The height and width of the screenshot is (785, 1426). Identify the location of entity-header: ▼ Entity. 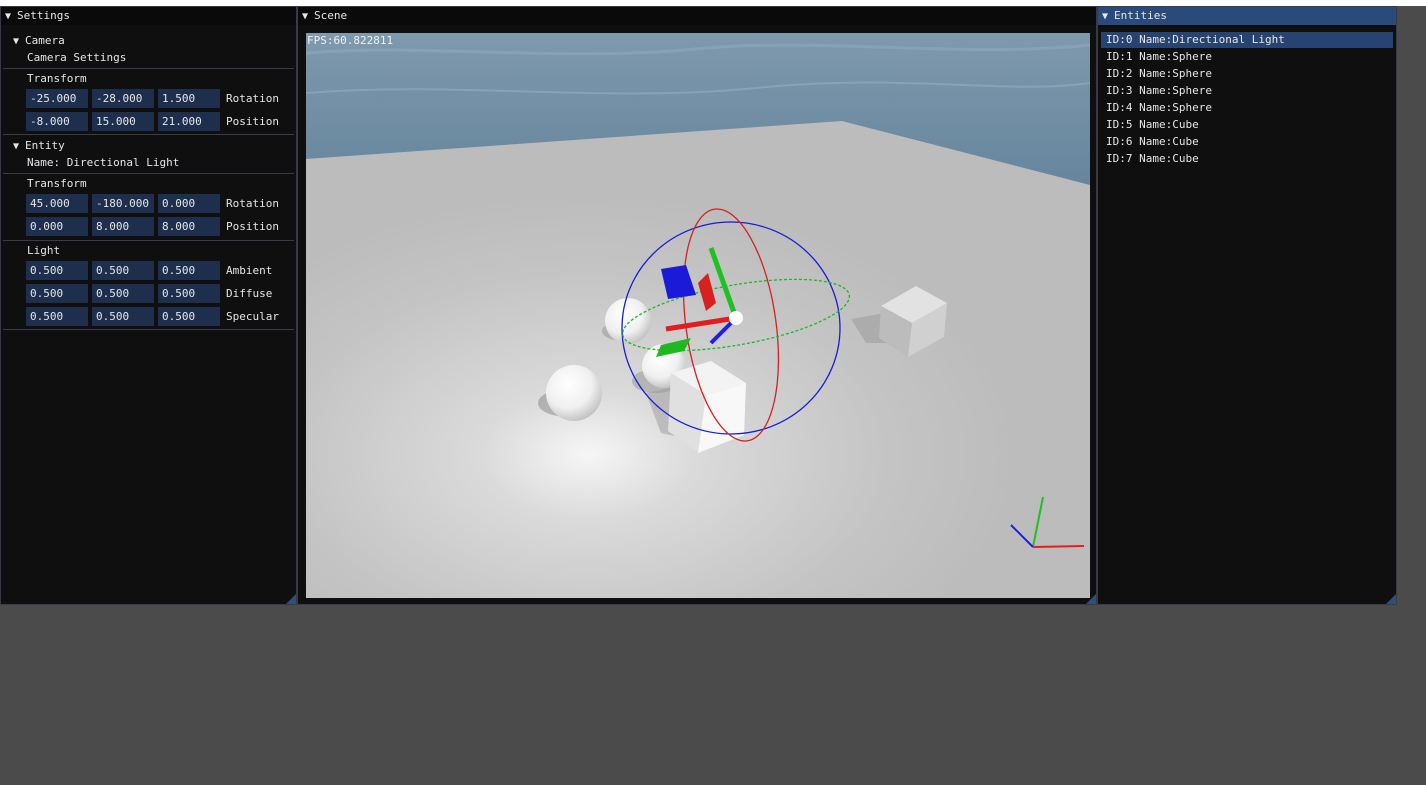
(39, 146).